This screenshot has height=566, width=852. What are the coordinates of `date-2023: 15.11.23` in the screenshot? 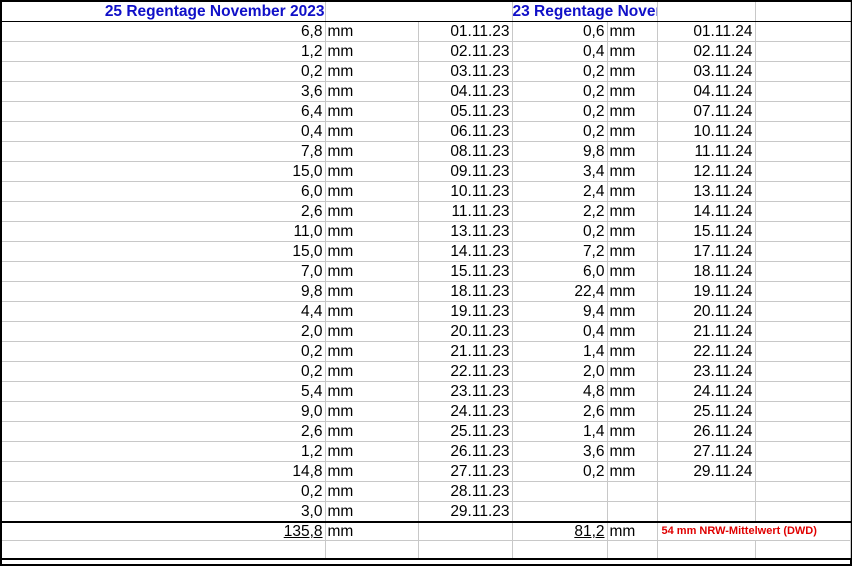 It's located at (465, 271).